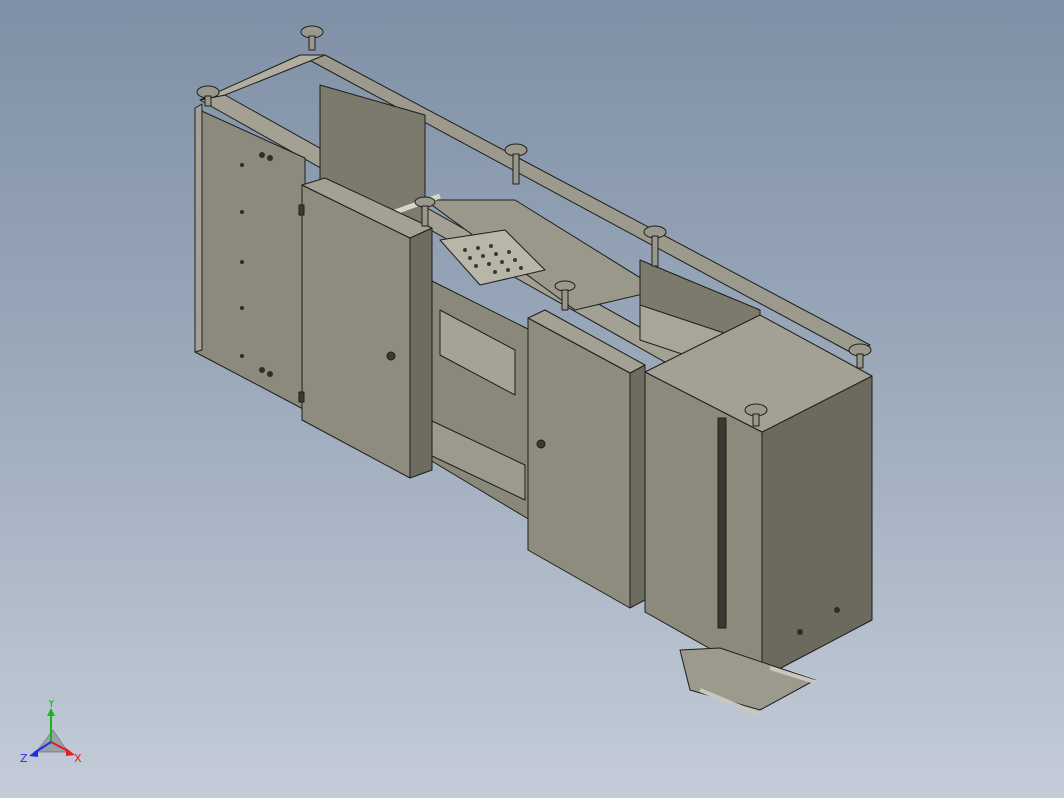  What do you see at coordinates (637, 486) in the screenshot?
I see `center-door-edge` at bounding box center [637, 486].